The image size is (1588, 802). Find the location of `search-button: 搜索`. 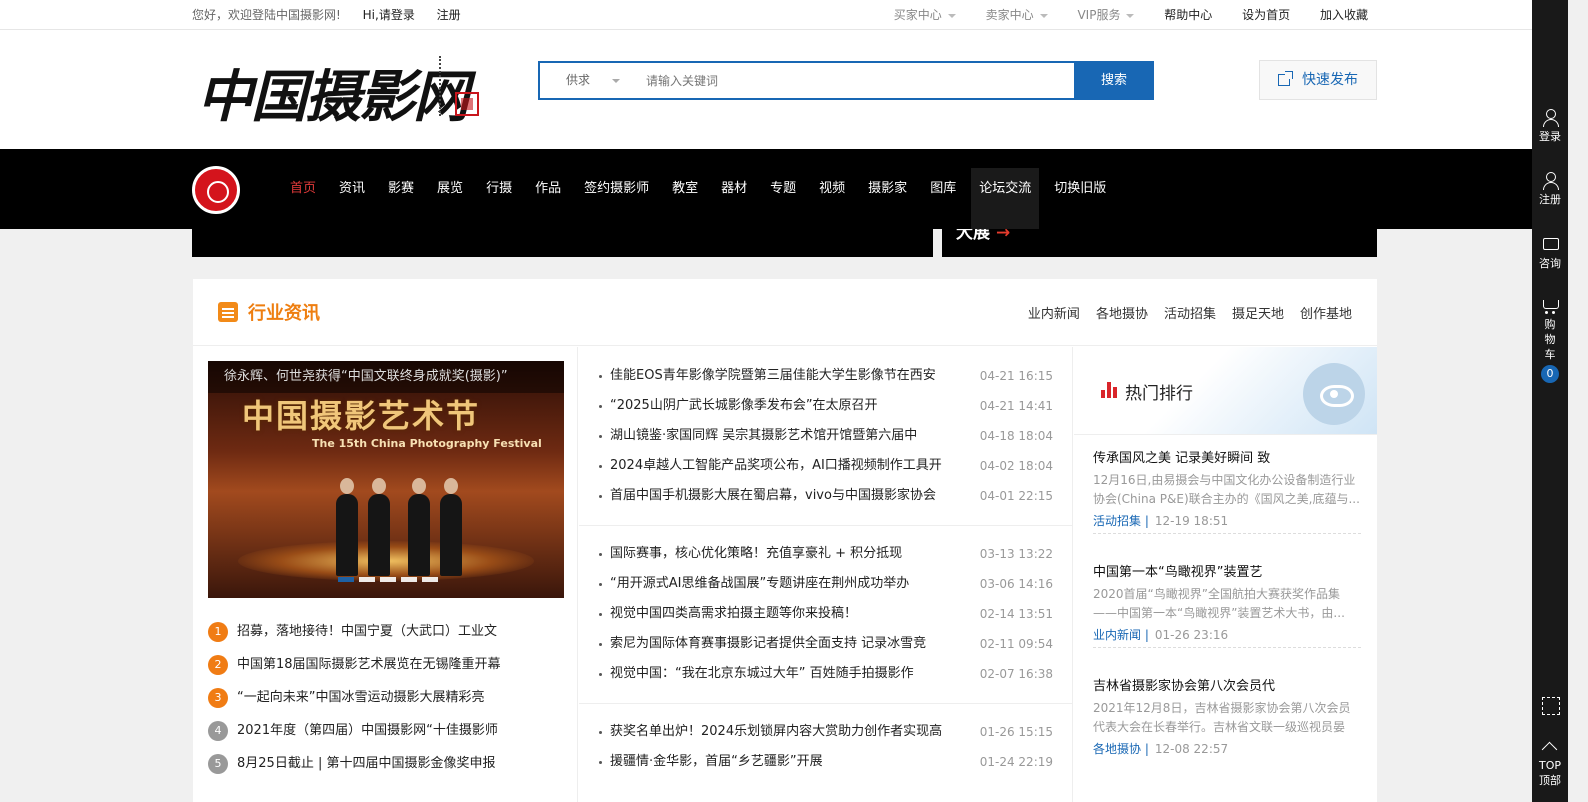

search-button: 搜索 is located at coordinates (1114, 80).